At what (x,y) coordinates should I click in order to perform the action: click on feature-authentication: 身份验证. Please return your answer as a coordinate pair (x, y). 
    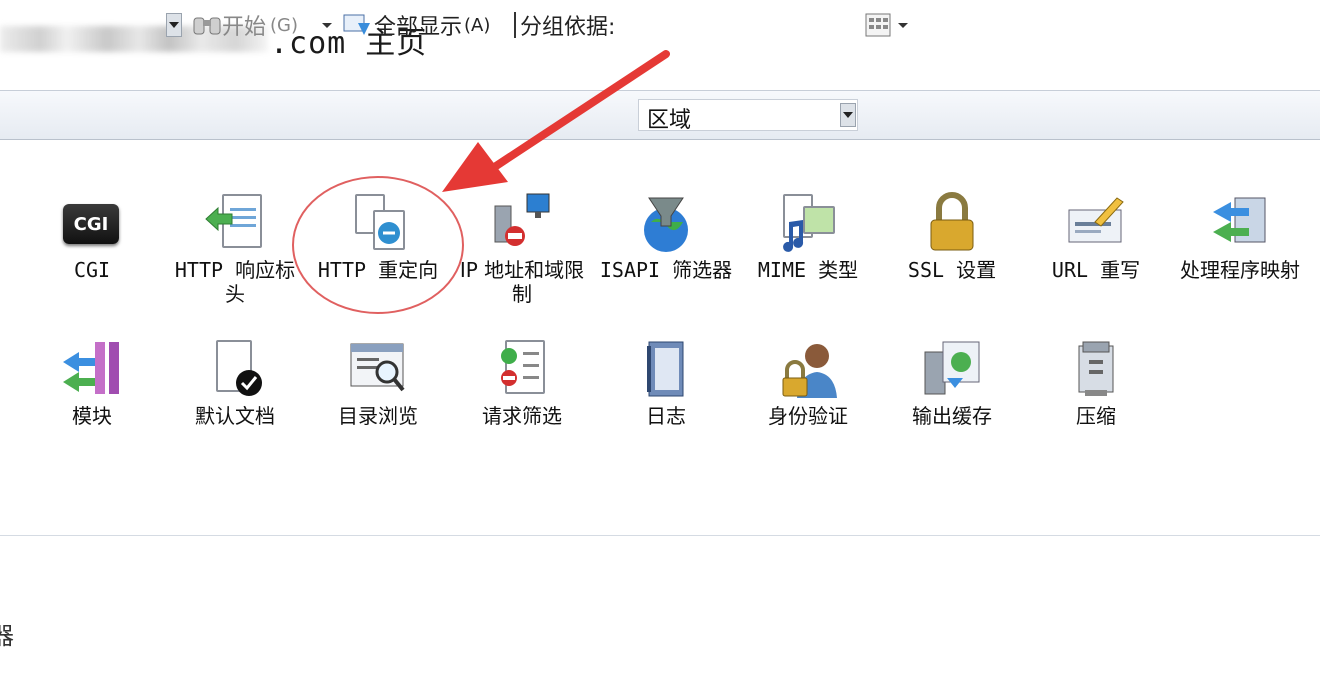
    Looking at the image, I should click on (808, 383).